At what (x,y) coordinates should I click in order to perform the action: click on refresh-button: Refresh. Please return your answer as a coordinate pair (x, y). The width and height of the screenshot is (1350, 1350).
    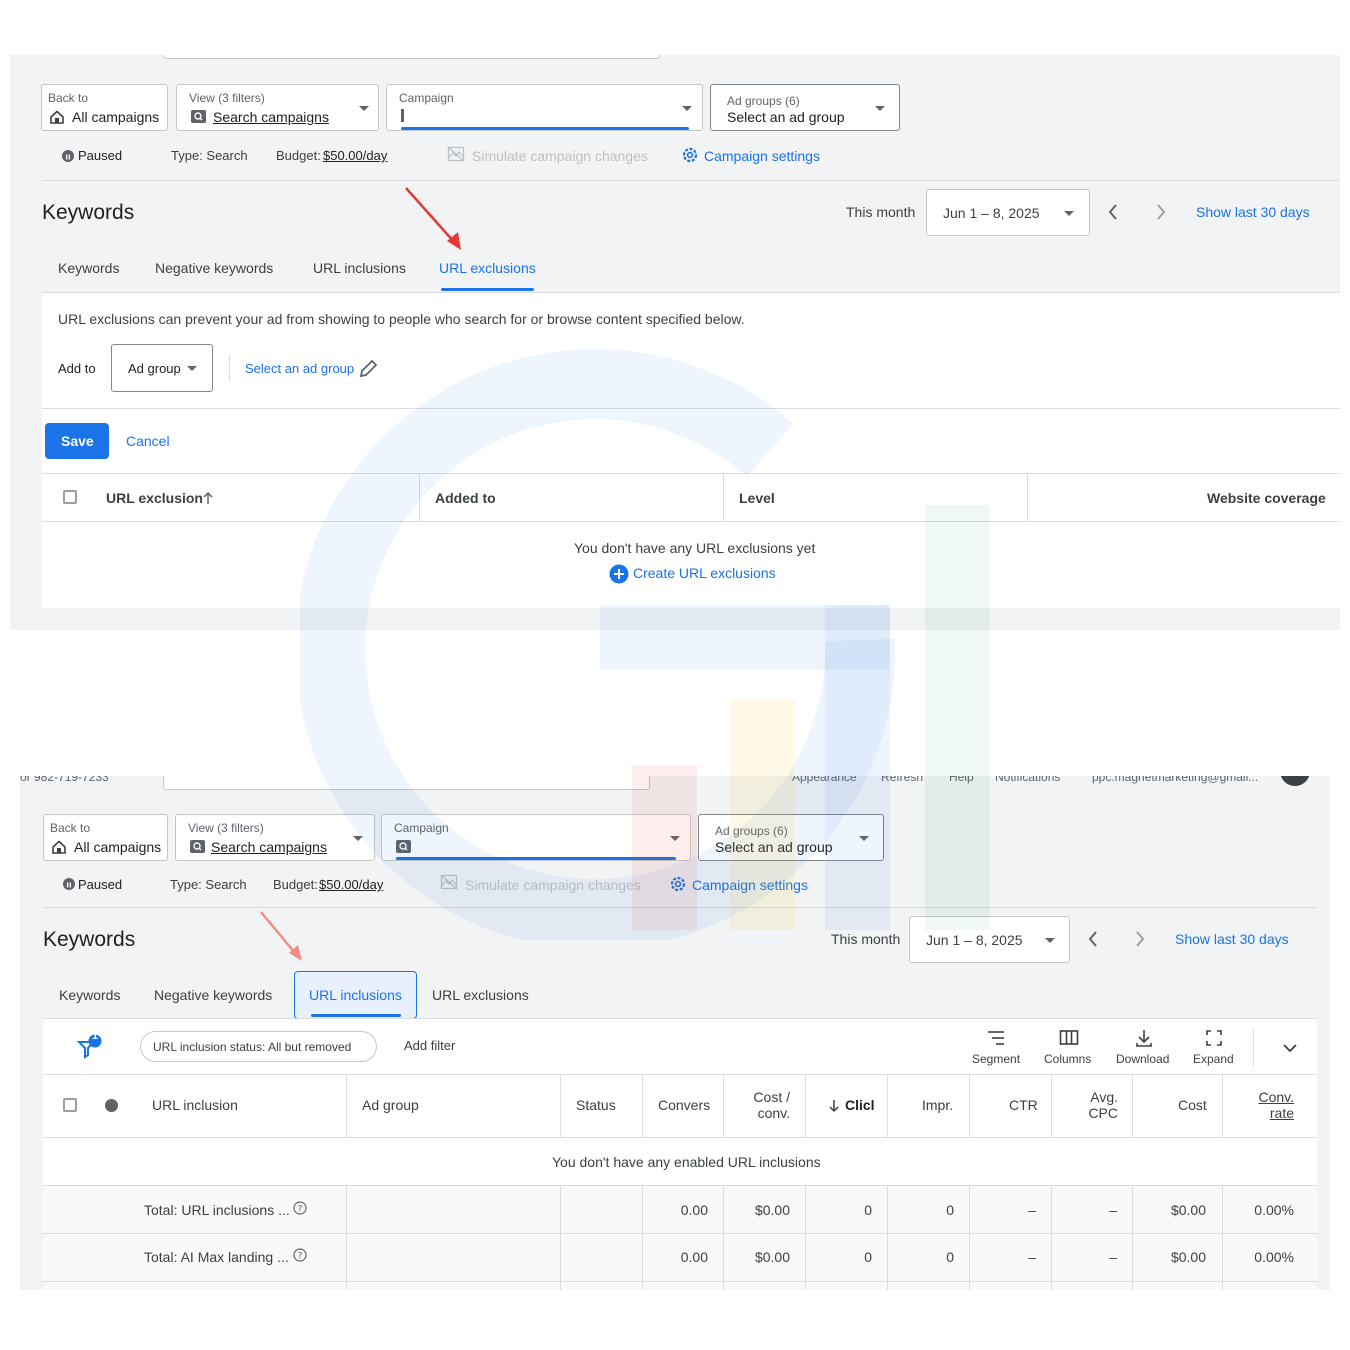
    Looking at the image, I should click on (902, 780).